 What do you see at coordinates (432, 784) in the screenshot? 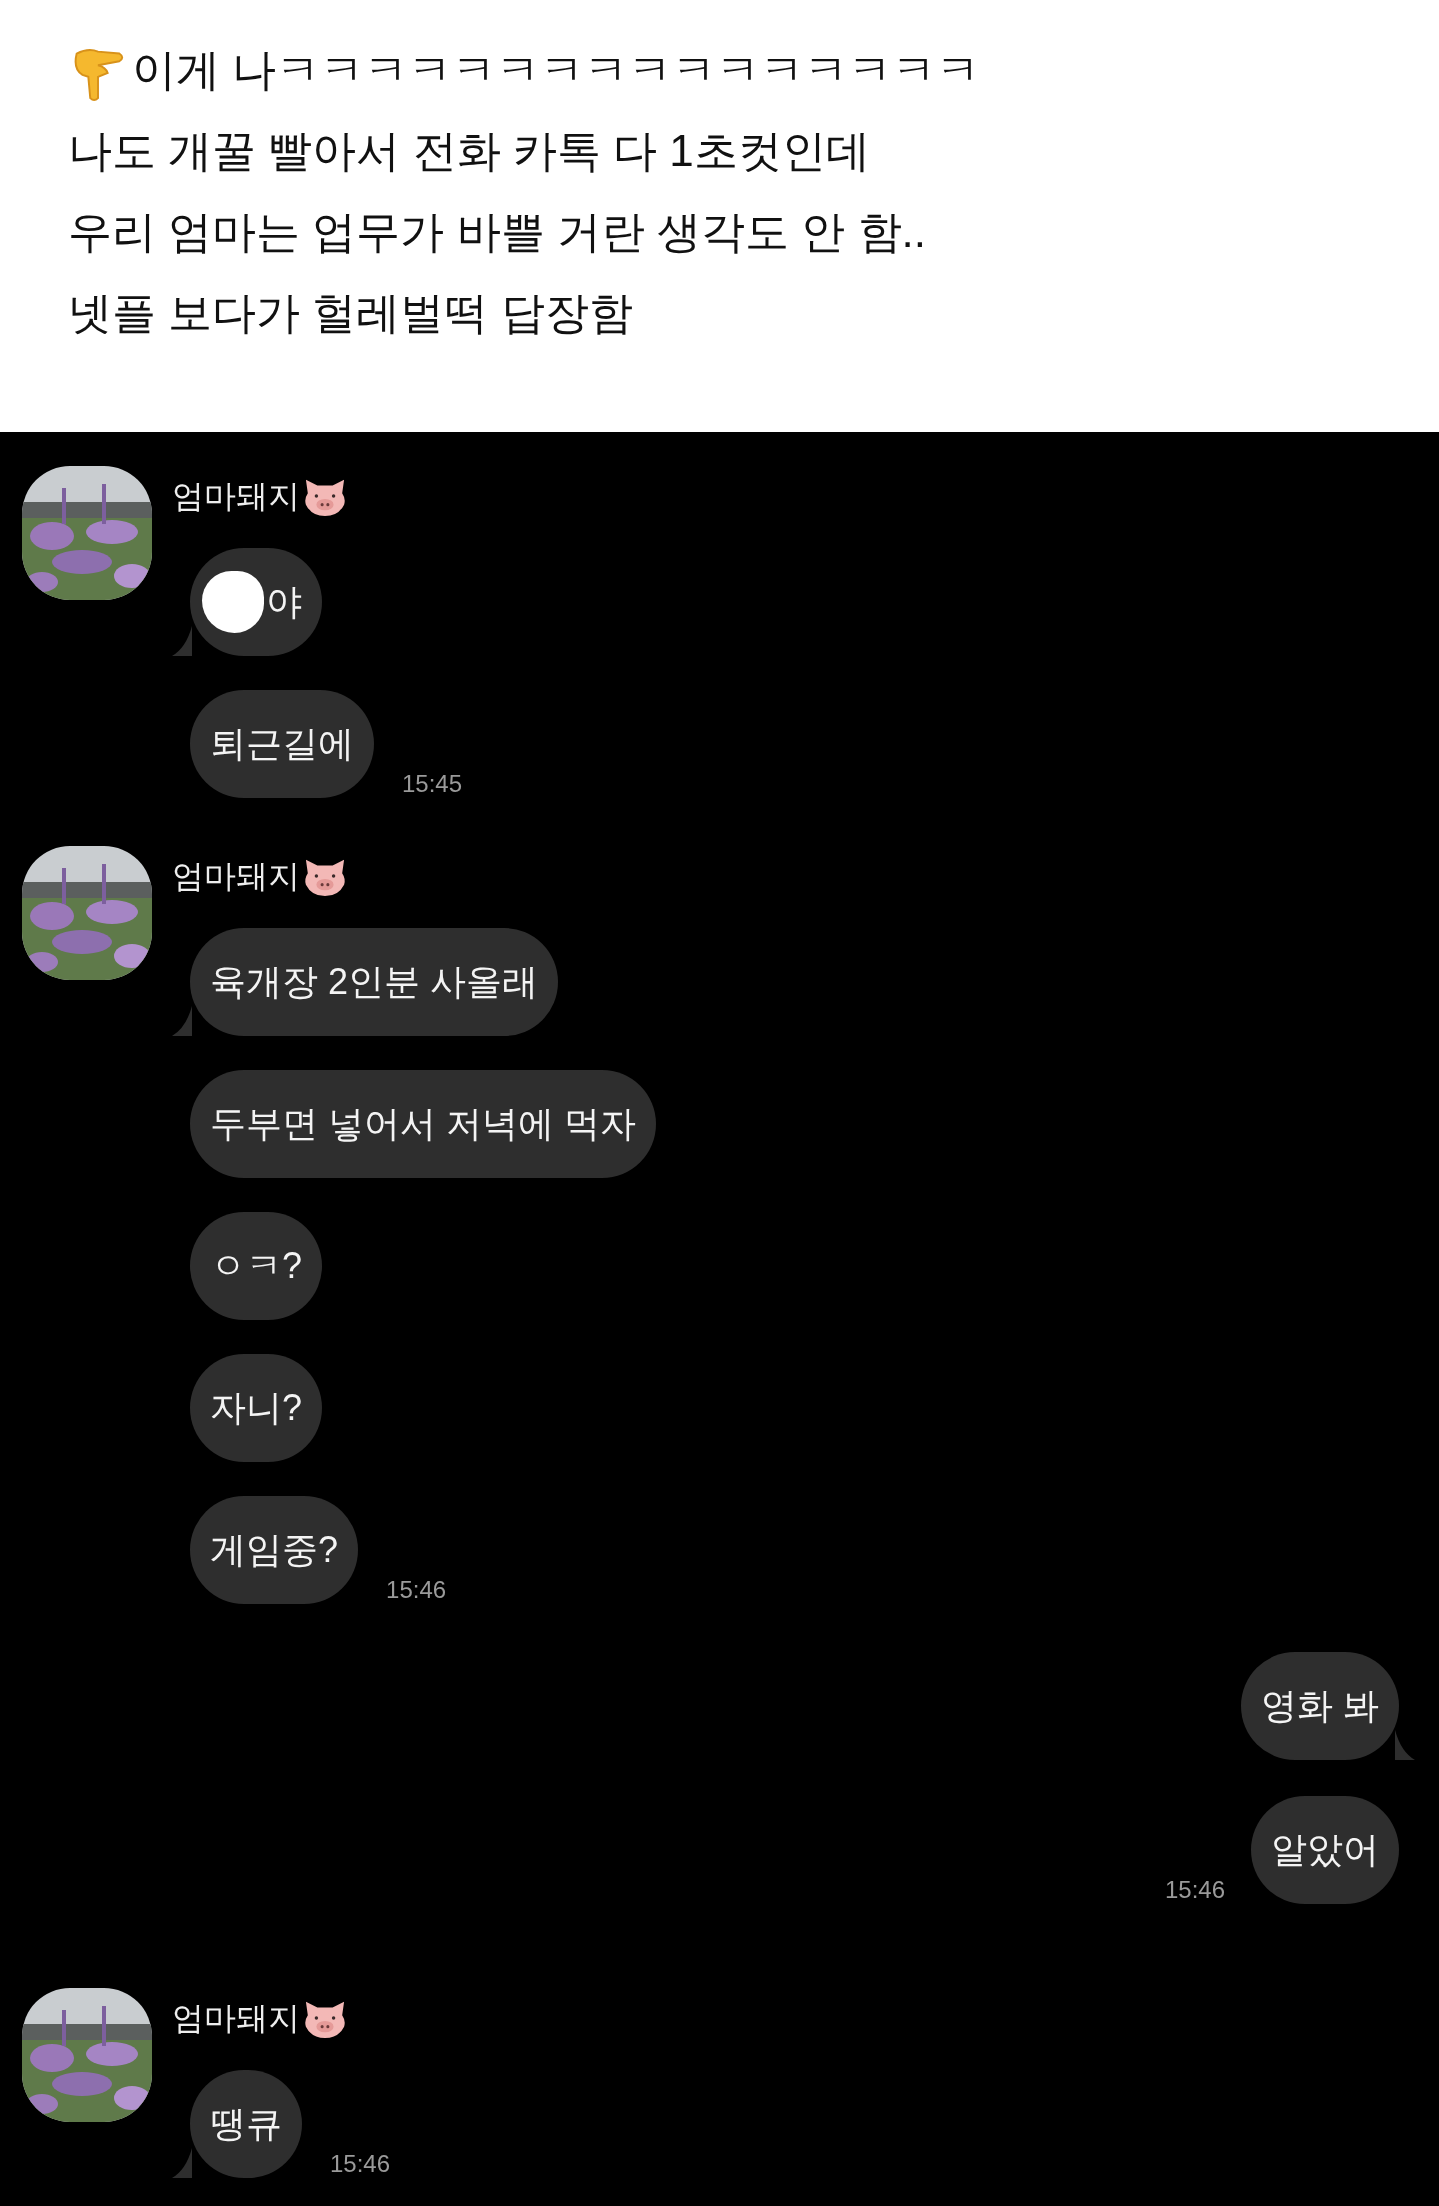
I see `message-time: 15:45` at bounding box center [432, 784].